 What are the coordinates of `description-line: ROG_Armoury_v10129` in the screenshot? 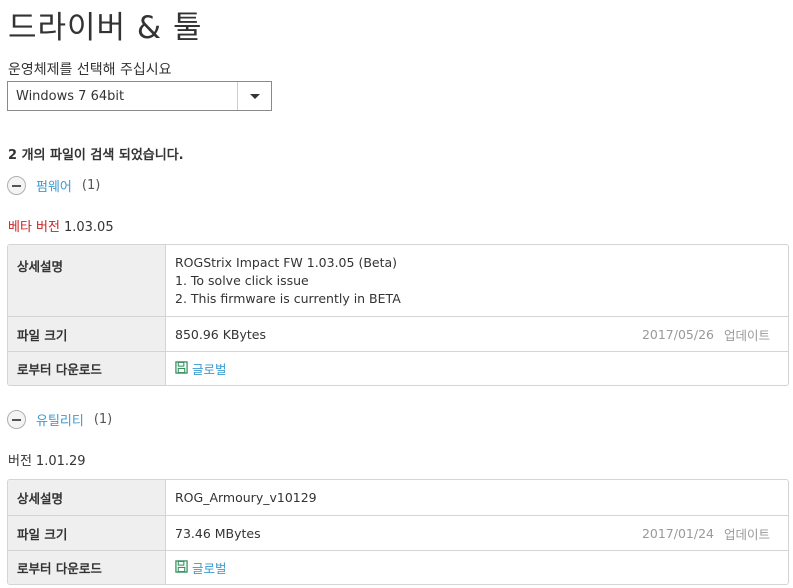 It's located at (246, 497).